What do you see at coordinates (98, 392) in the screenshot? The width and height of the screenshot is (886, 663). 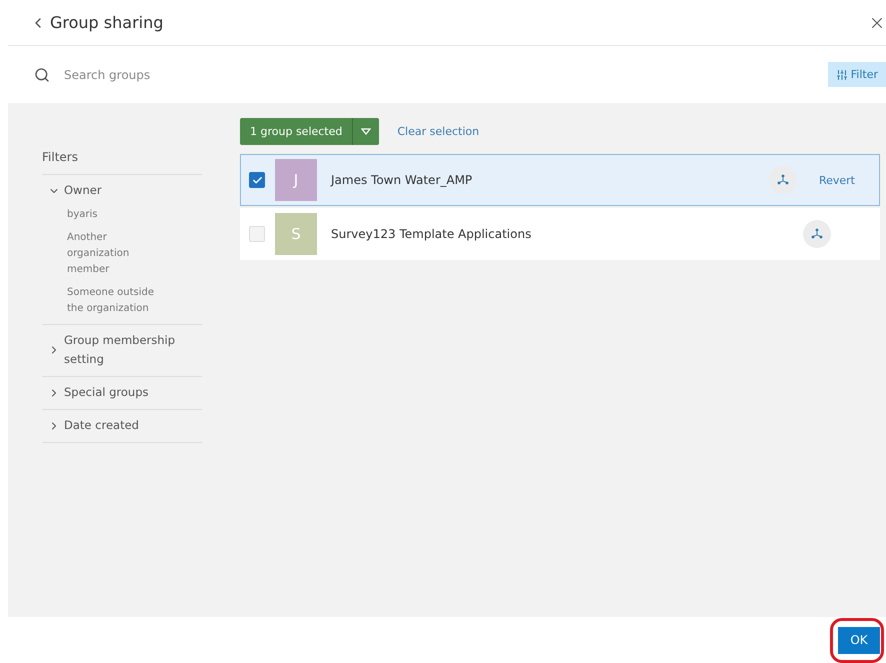 I see `filter-section-toggle: Special groups` at bounding box center [98, 392].